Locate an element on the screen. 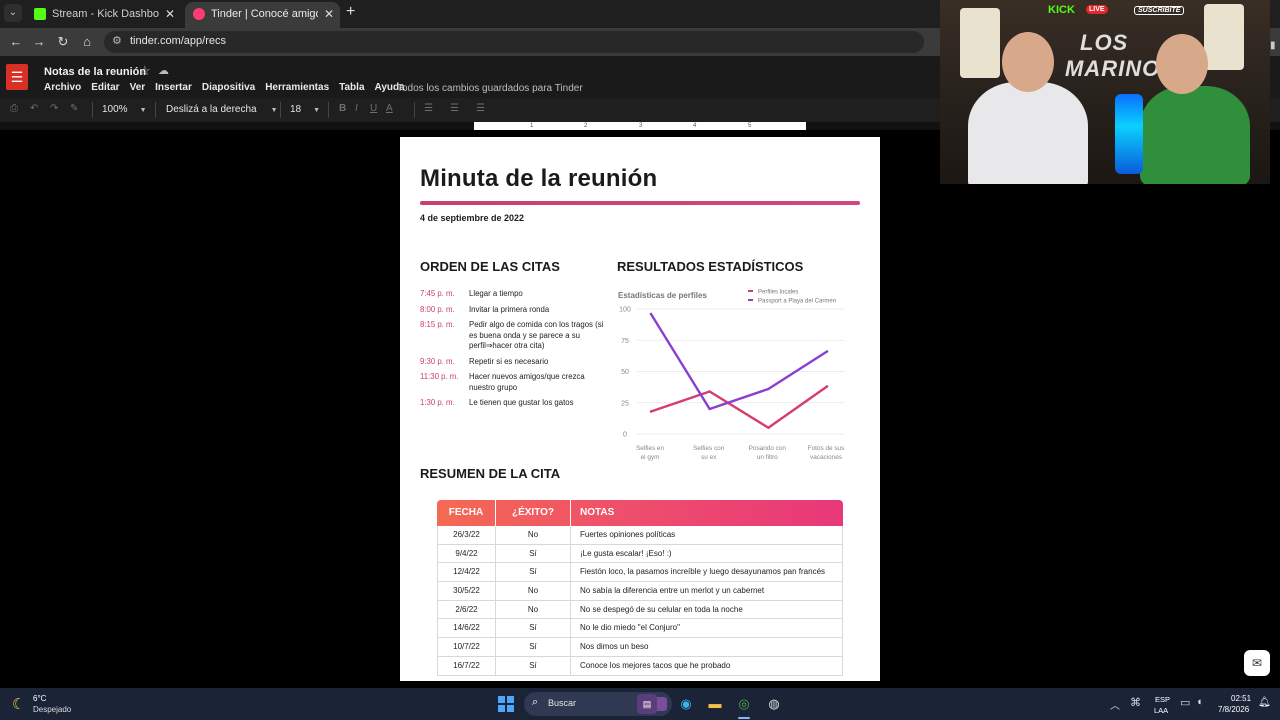  moon-weather-icon: ☾ is located at coordinates (18, 704).